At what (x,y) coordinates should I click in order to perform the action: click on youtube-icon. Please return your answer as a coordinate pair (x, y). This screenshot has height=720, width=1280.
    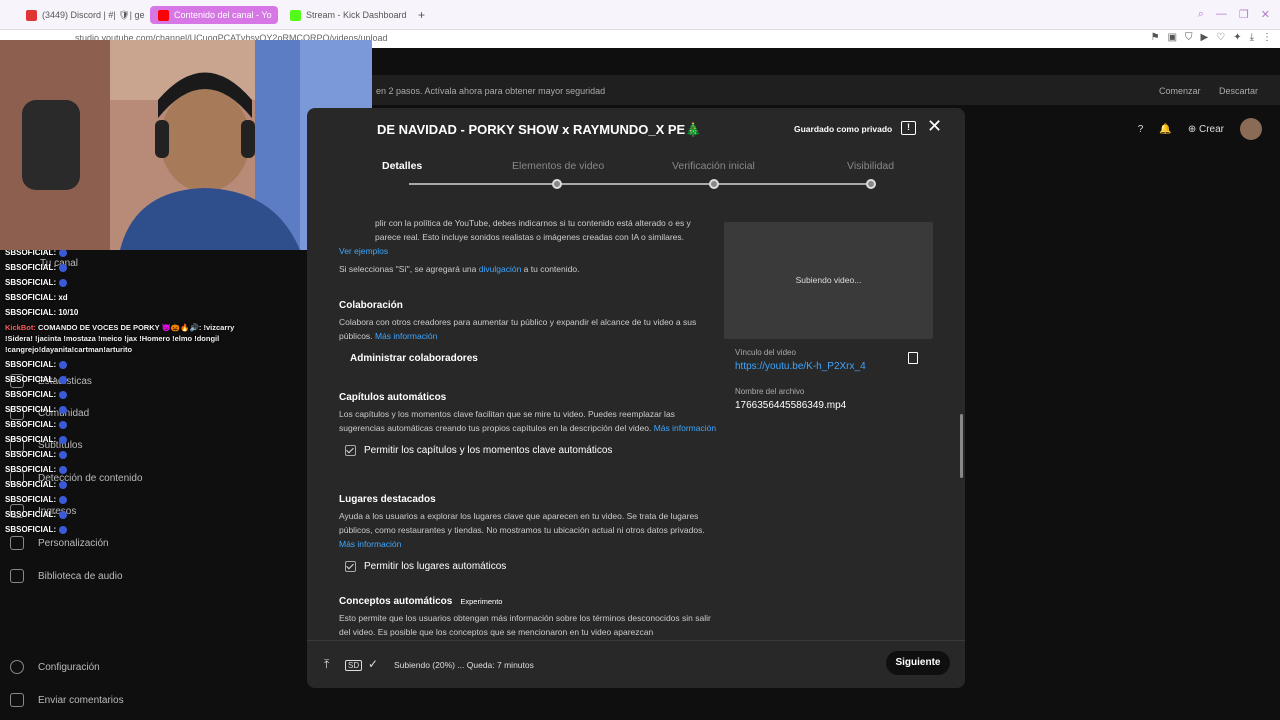
    Looking at the image, I should click on (163, 15).